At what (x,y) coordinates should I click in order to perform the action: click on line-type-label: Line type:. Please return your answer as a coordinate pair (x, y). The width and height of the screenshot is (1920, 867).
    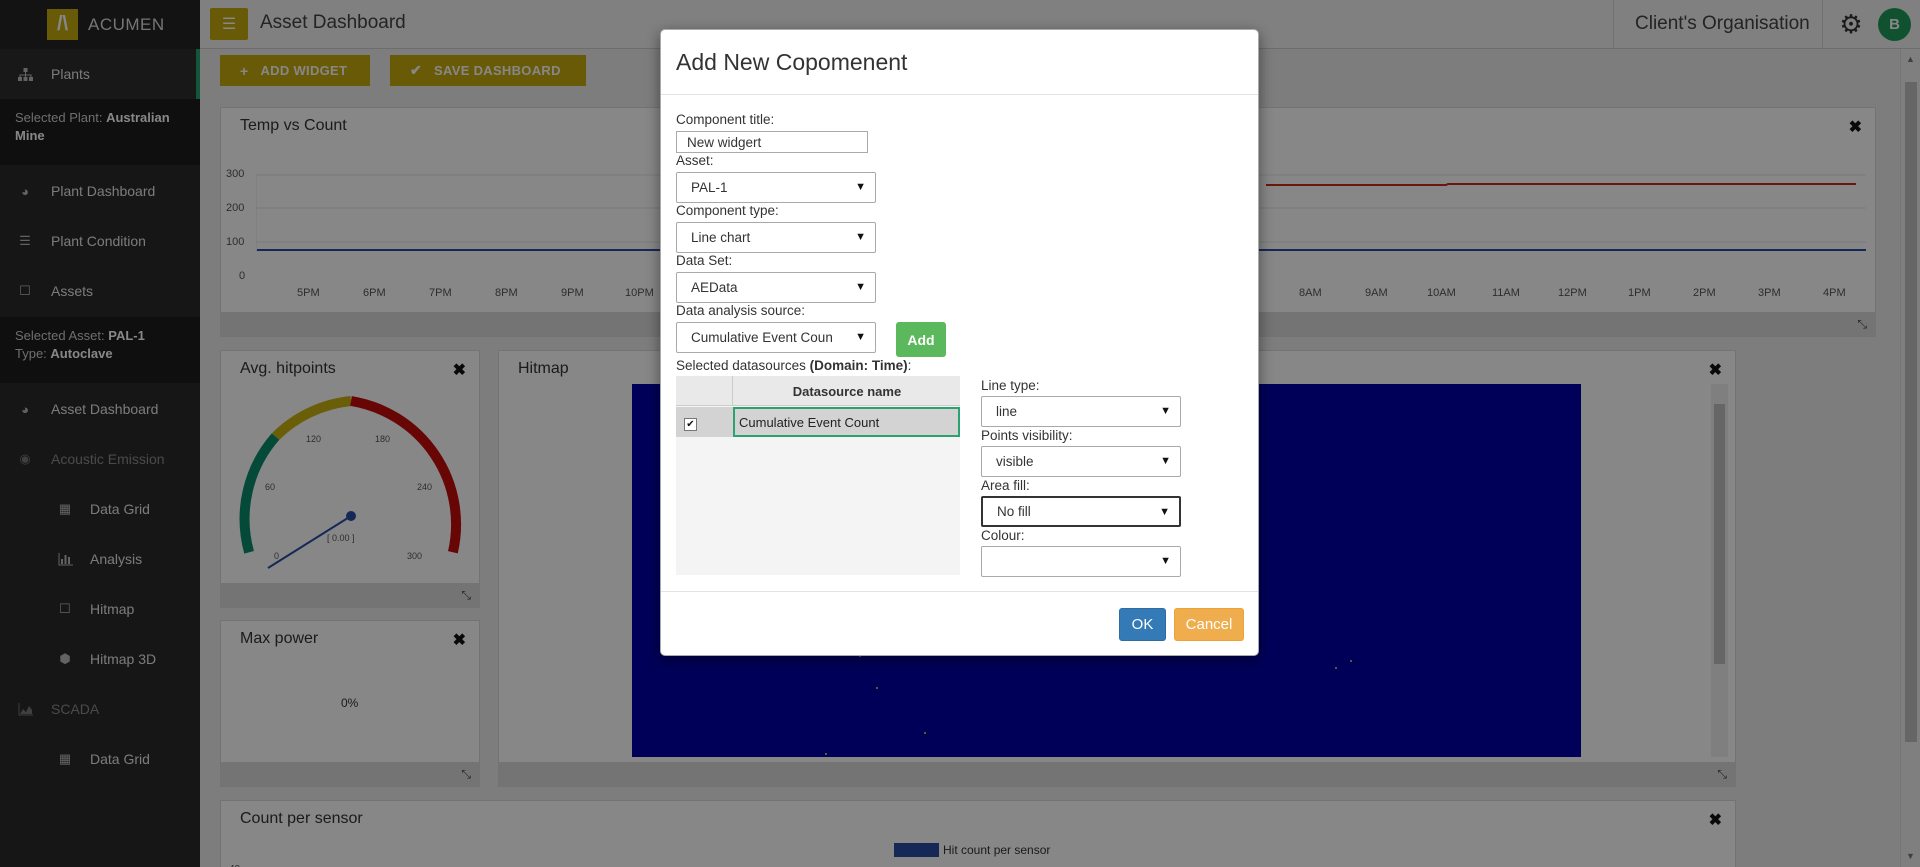
    Looking at the image, I should click on (1010, 385).